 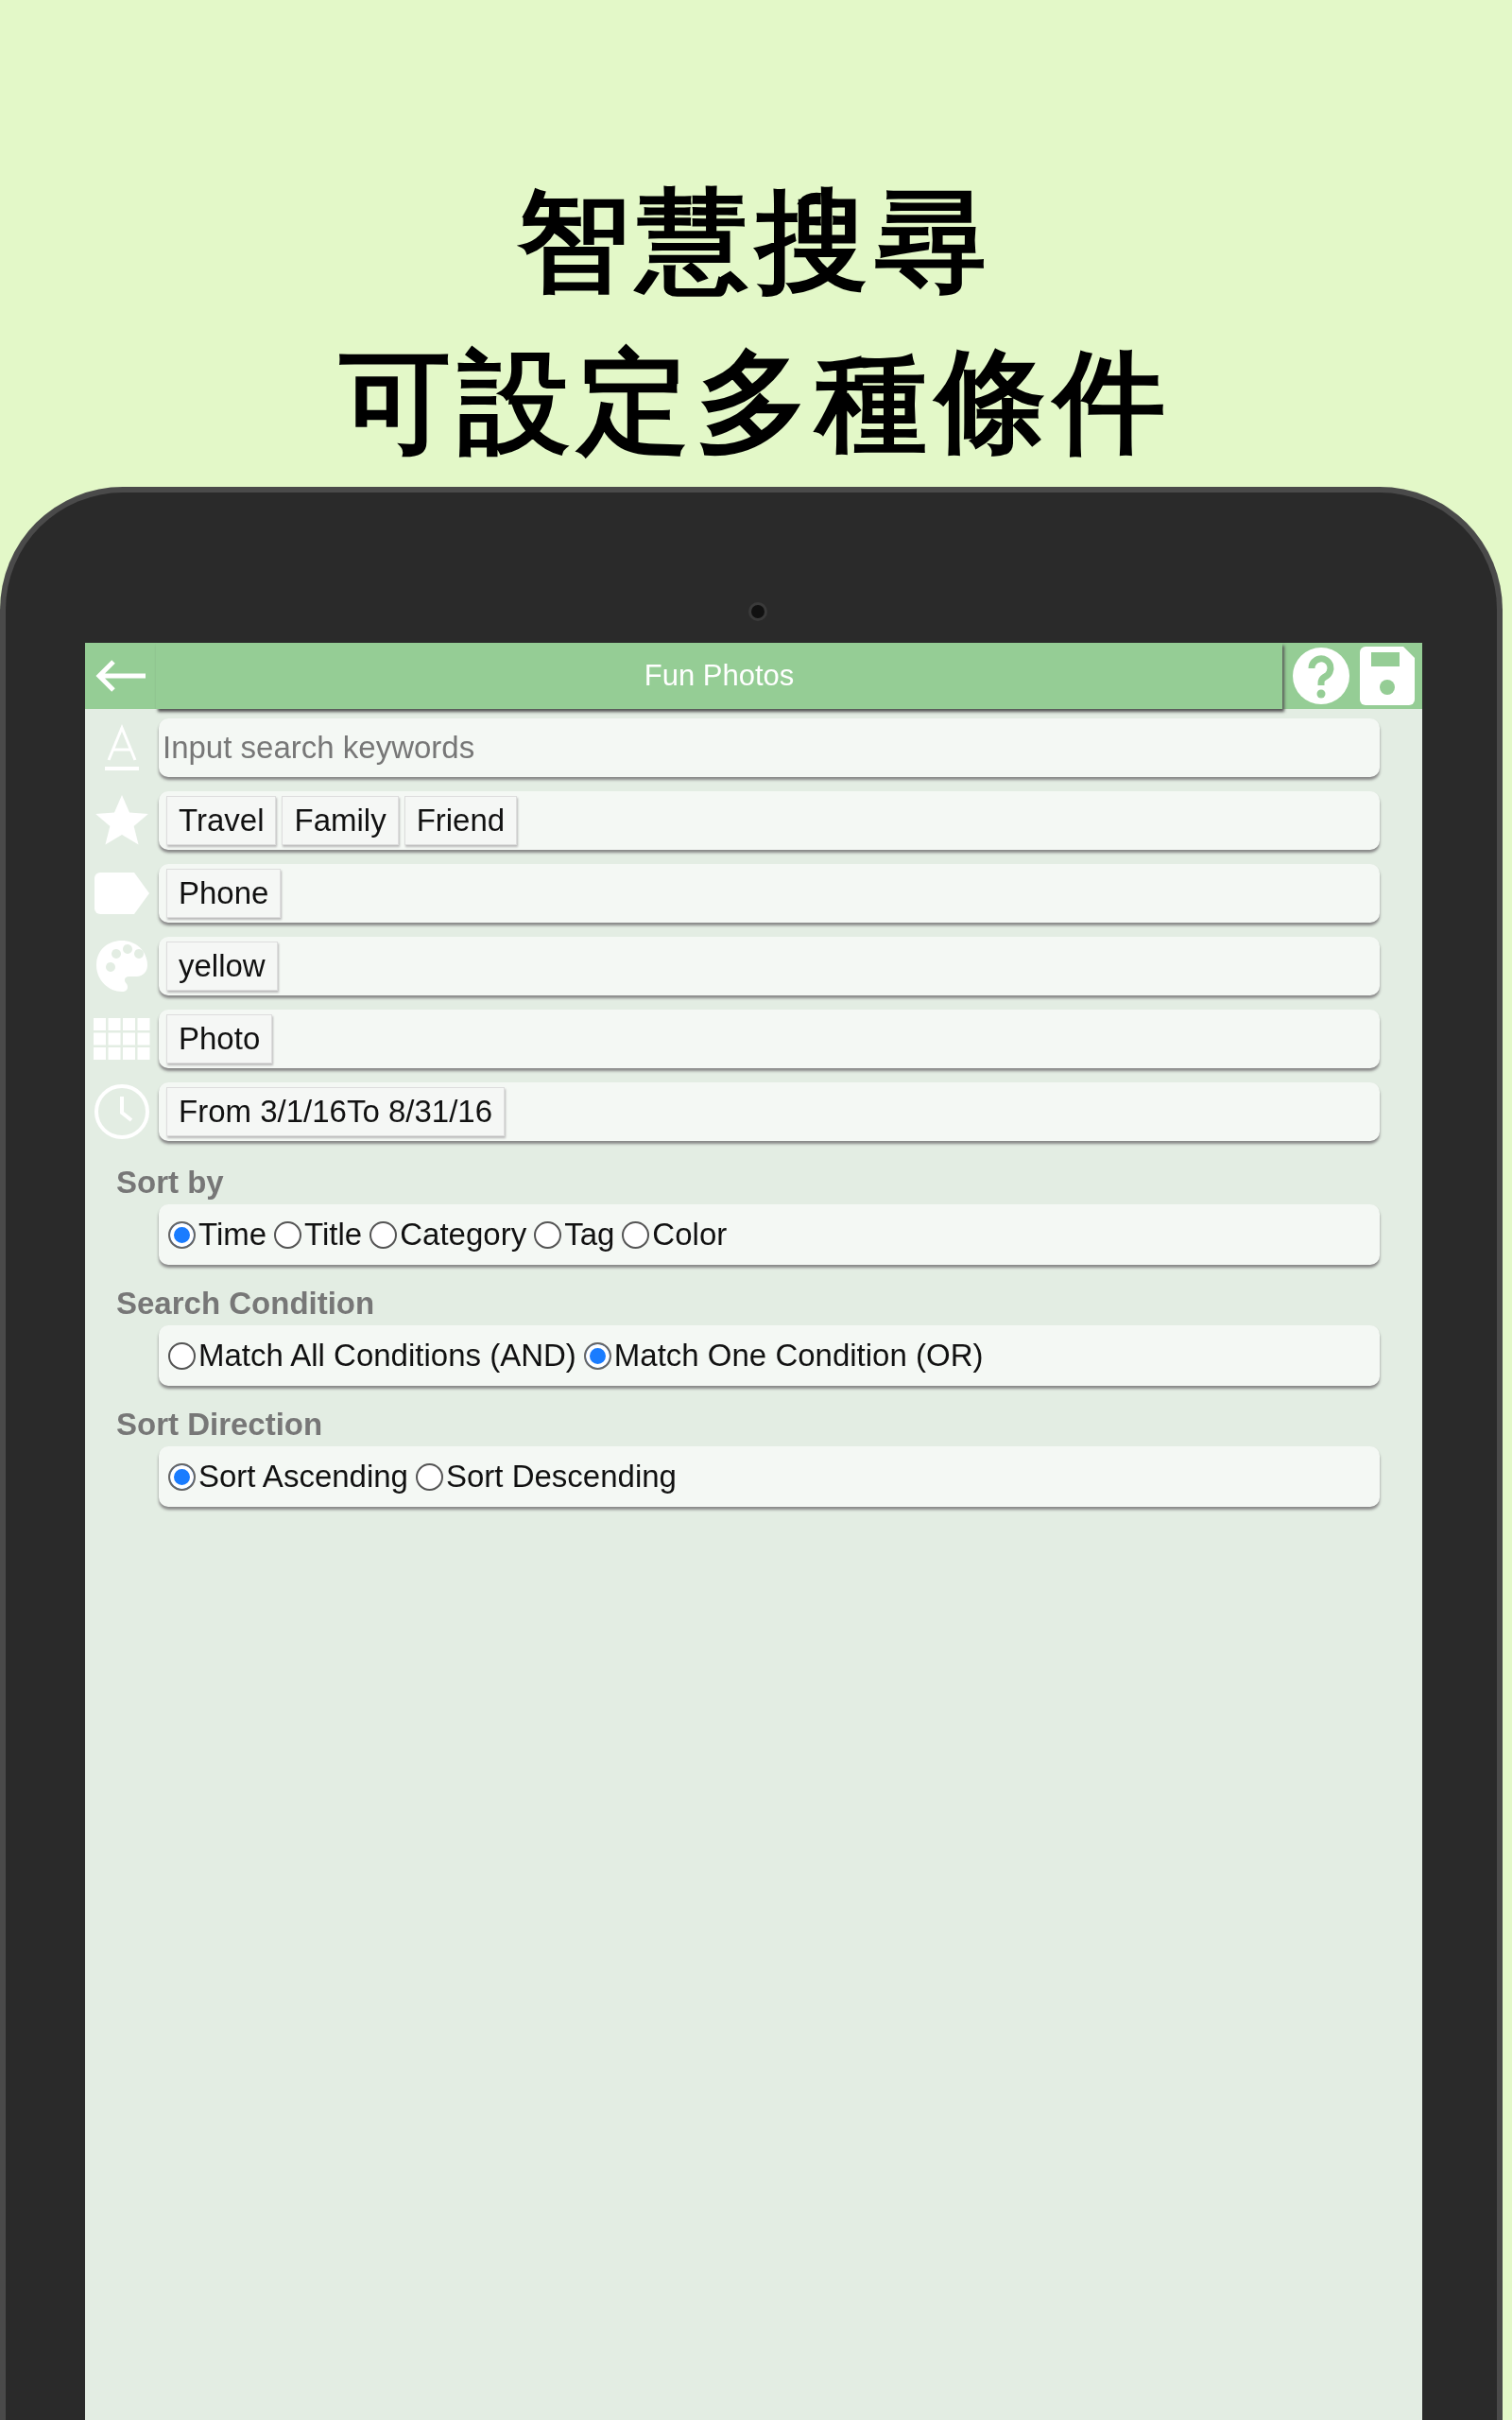 What do you see at coordinates (245, 1304) in the screenshot?
I see `section-label: Search Condition` at bounding box center [245, 1304].